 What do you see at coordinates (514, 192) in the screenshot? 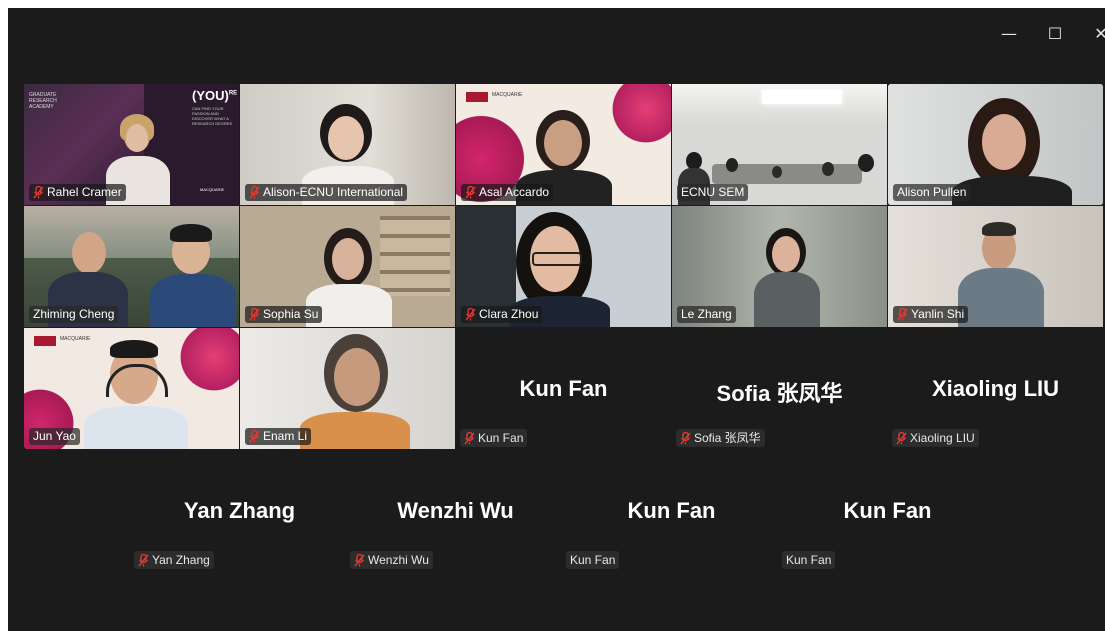
I see `participant-name: Asal Accardo` at bounding box center [514, 192].